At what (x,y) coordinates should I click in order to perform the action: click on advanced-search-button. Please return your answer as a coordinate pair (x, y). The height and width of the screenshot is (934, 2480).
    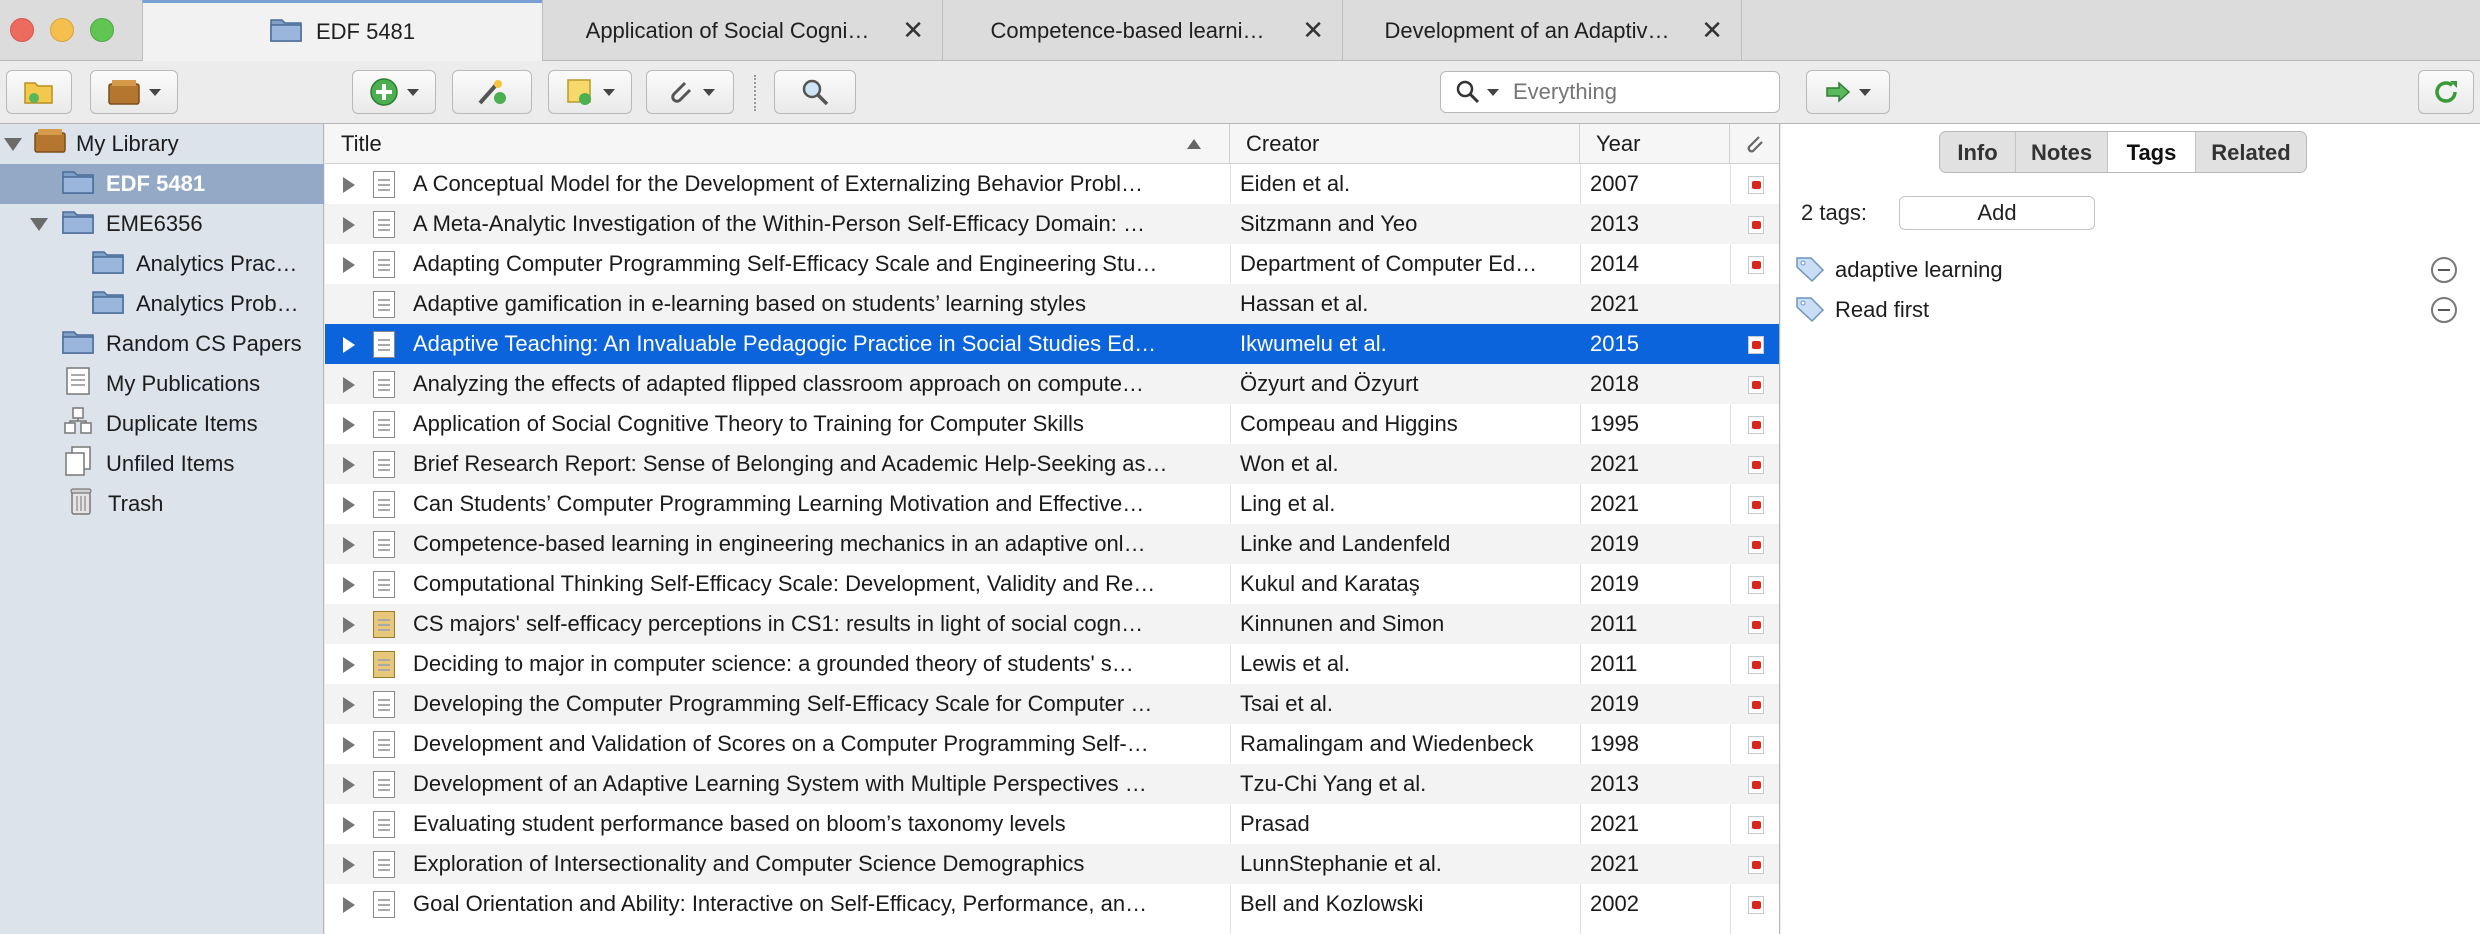
    Looking at the image, I should click on (815, 92).